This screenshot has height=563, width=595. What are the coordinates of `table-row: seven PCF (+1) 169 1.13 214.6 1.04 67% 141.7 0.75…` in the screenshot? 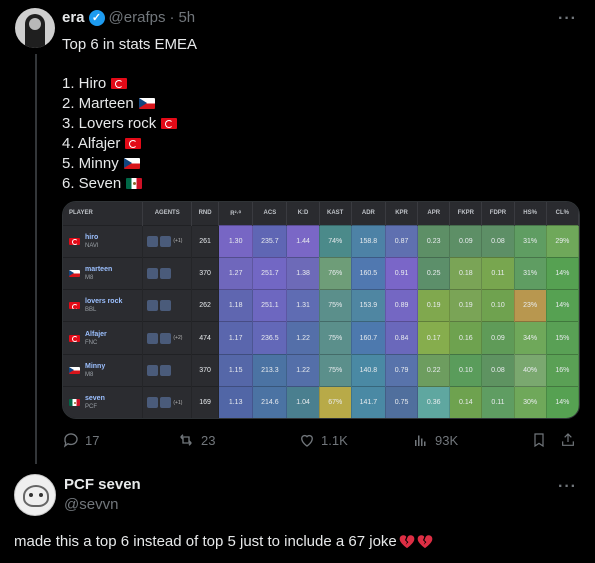 It's located at (321, 402).